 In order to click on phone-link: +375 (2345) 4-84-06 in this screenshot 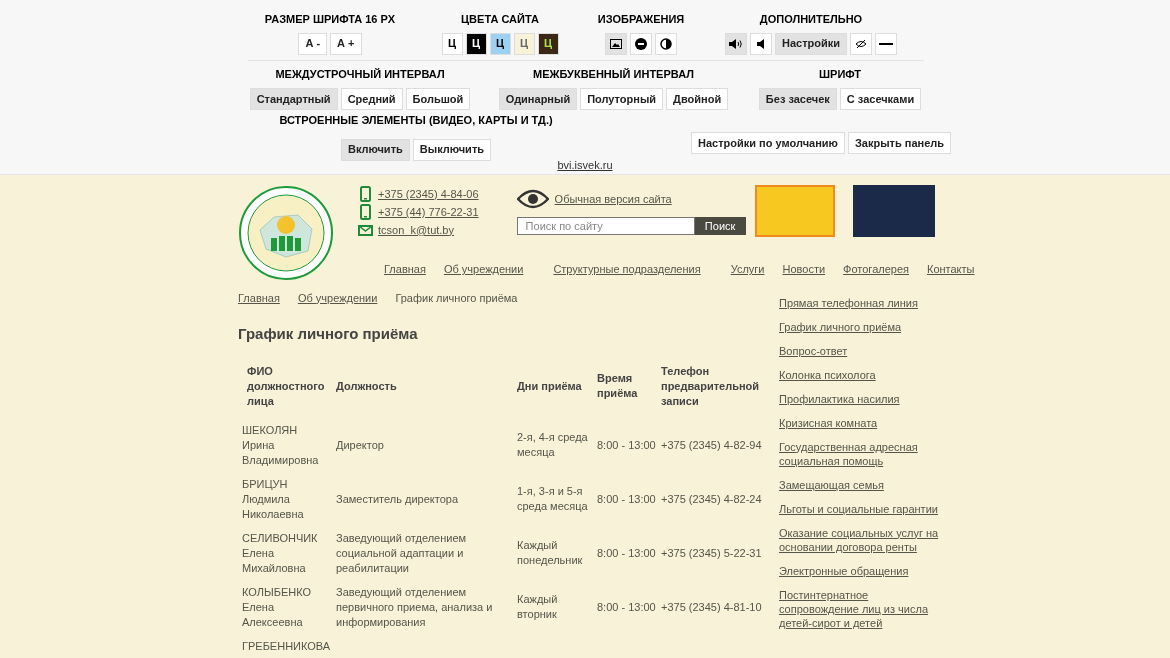, I will do `click(428, 194)`.